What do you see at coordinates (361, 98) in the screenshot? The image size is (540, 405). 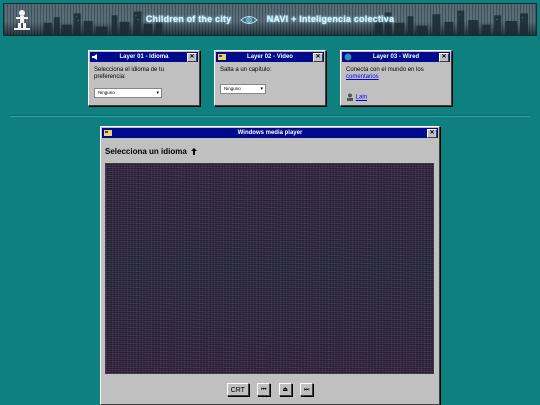 I see `lain-link: Lain` at bounding box center [361, 98].